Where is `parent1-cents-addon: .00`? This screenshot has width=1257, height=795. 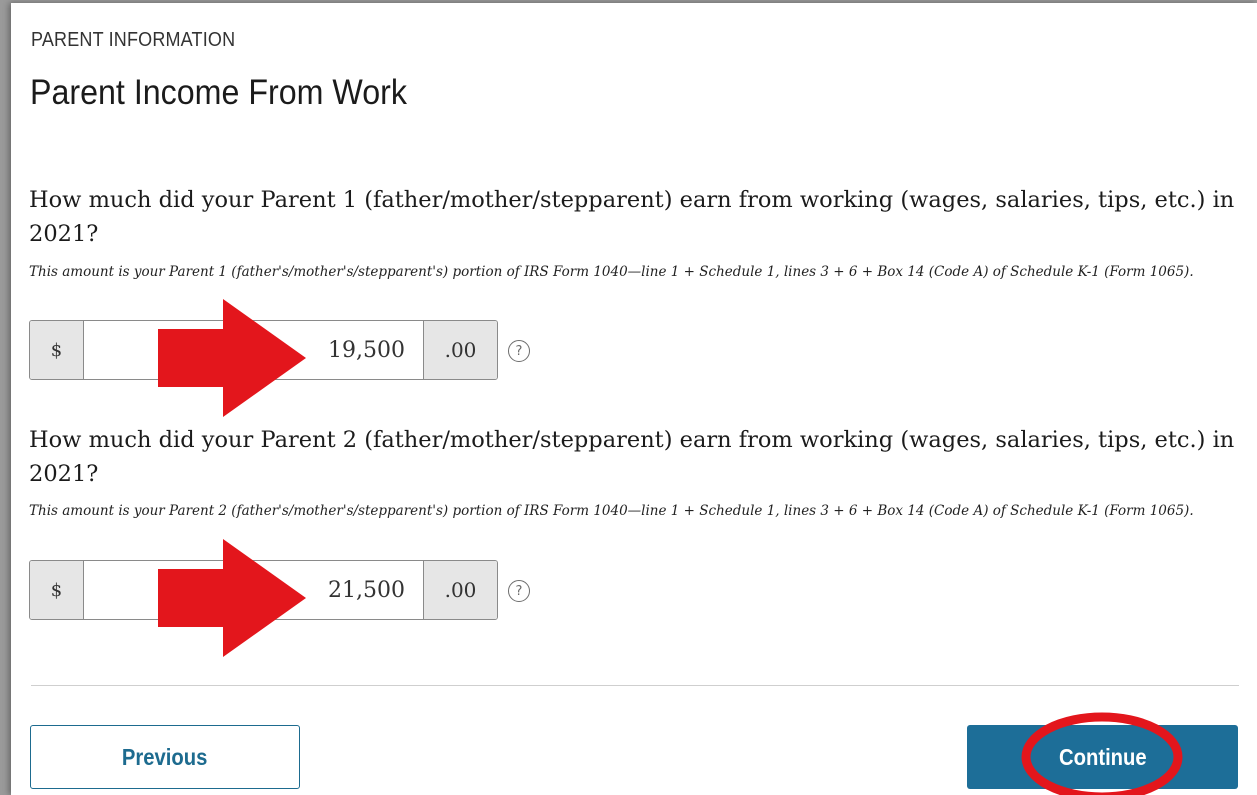 parent1-cents-addon: .00 is located at coordinates (460, 350).